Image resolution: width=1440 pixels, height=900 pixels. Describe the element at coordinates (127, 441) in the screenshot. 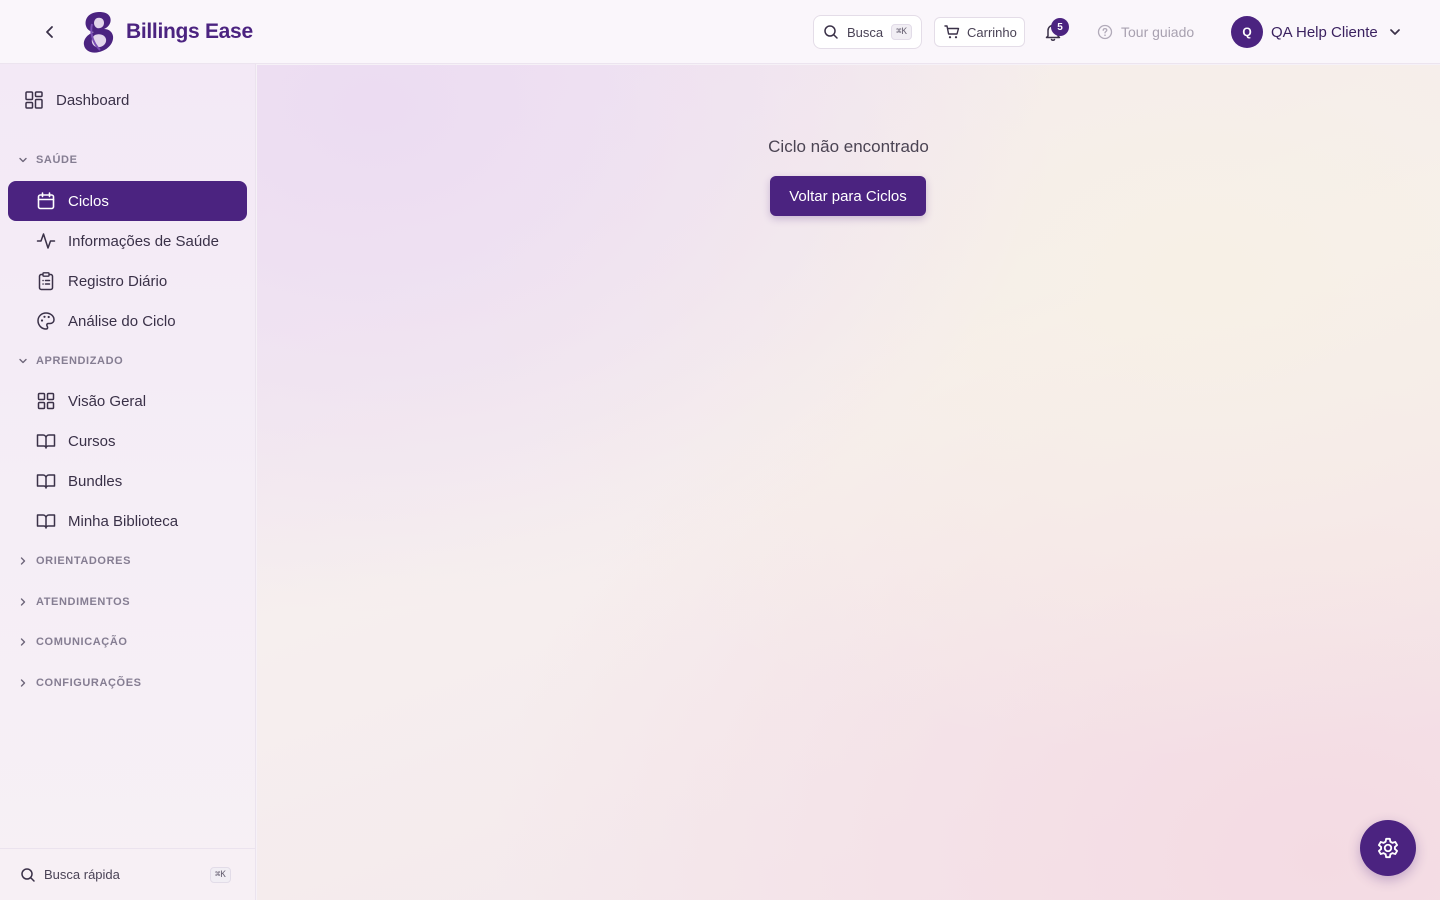

I see `sidebar-item-cursos: Cursos` at that location.